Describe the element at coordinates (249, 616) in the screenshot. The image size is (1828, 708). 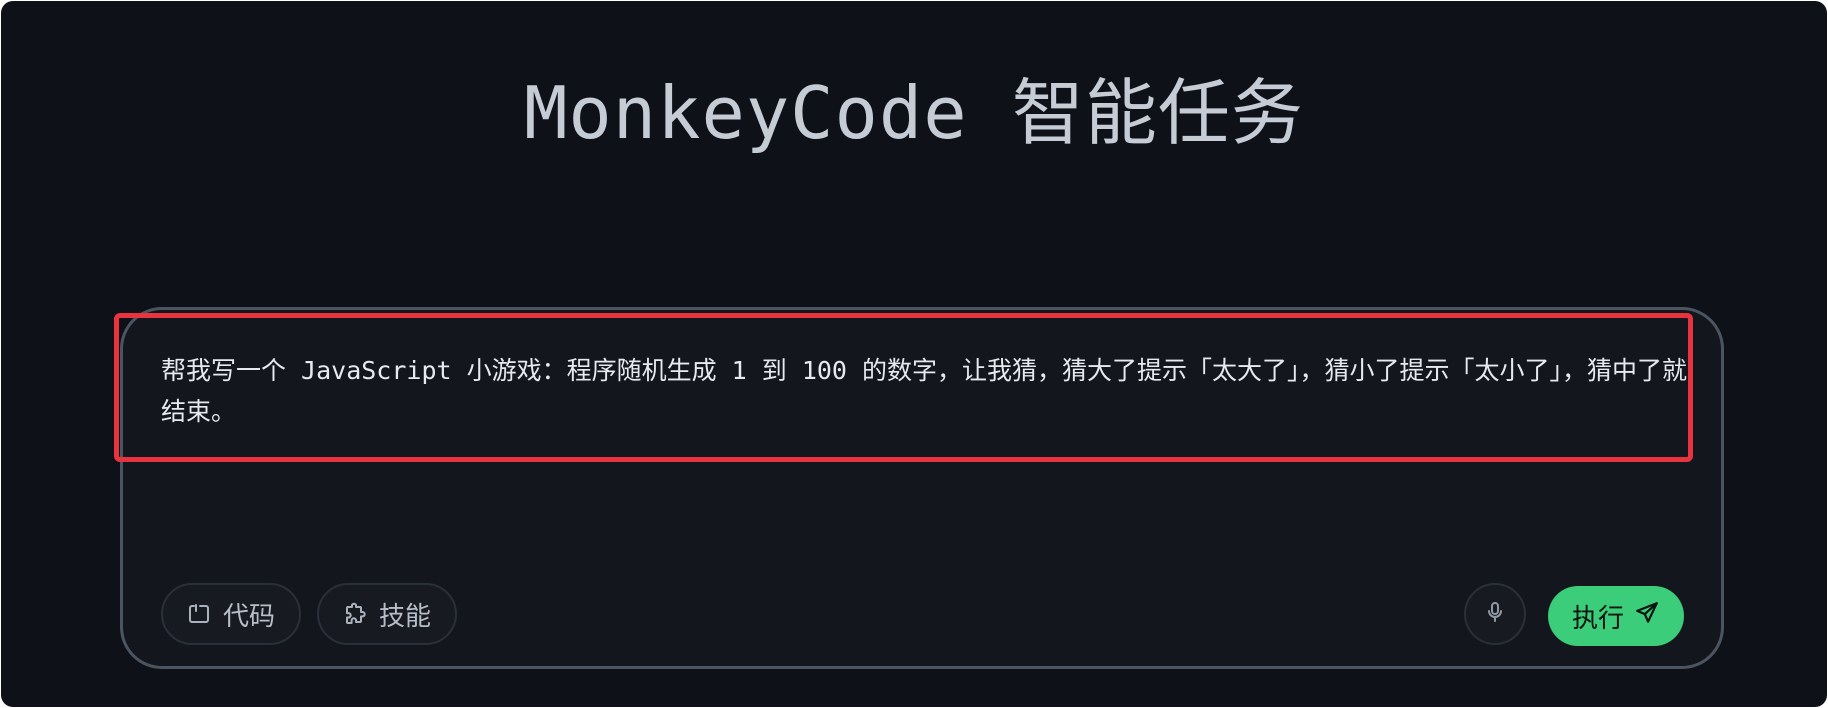
I see `code-chip-label: 代码` at that location.